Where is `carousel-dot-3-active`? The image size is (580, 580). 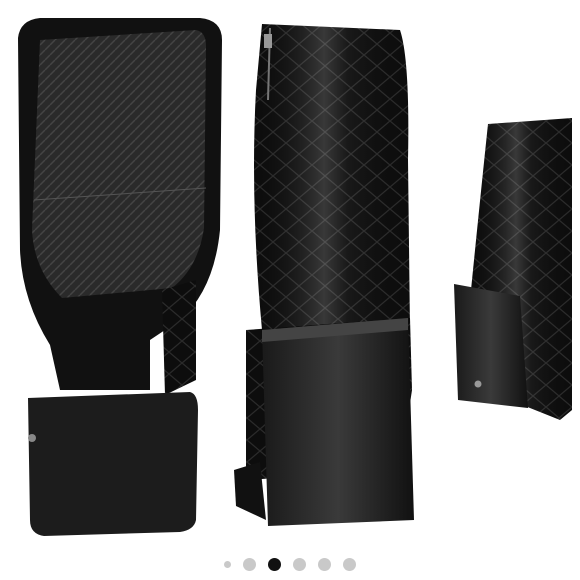
carousel-dot-3-active is located at coordinates (274, 564).